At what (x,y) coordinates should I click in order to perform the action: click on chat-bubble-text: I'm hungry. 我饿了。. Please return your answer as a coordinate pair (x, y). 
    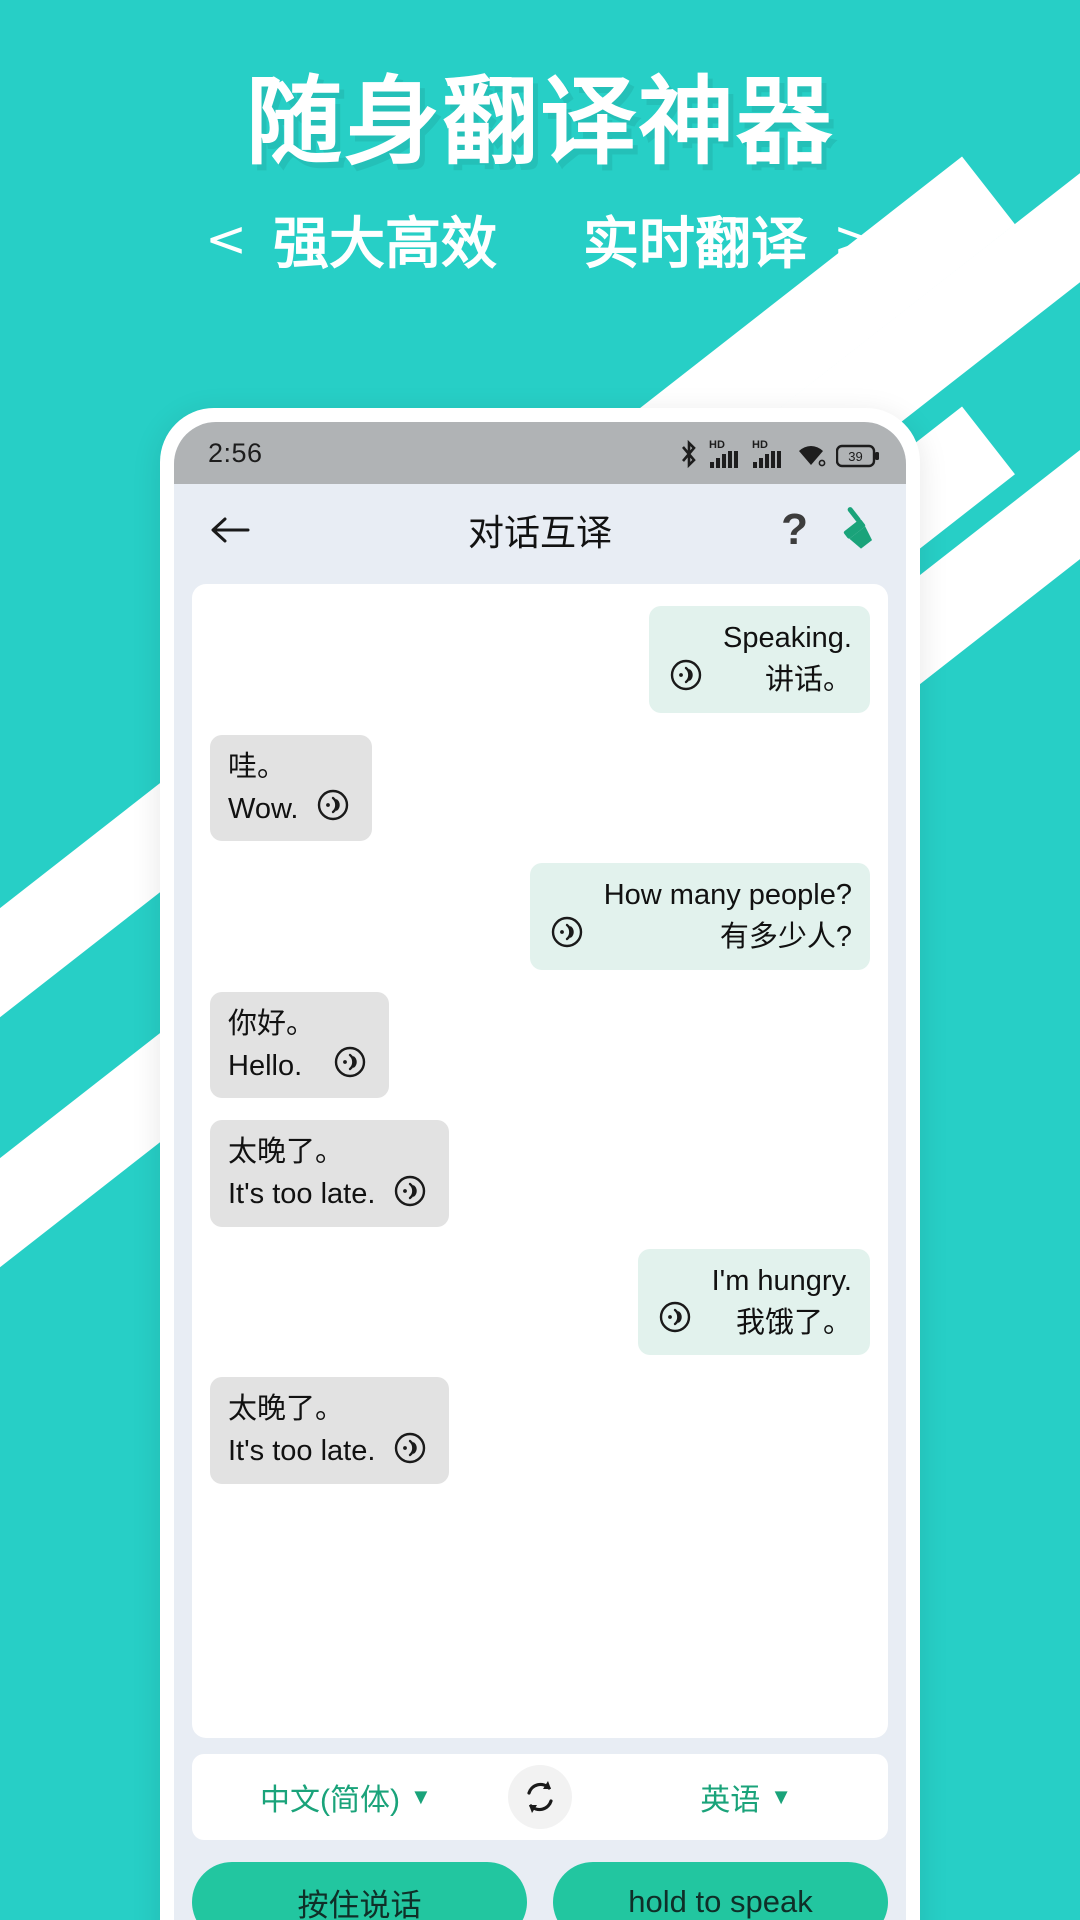
    Looking at the image, I should click on (782, 1302).